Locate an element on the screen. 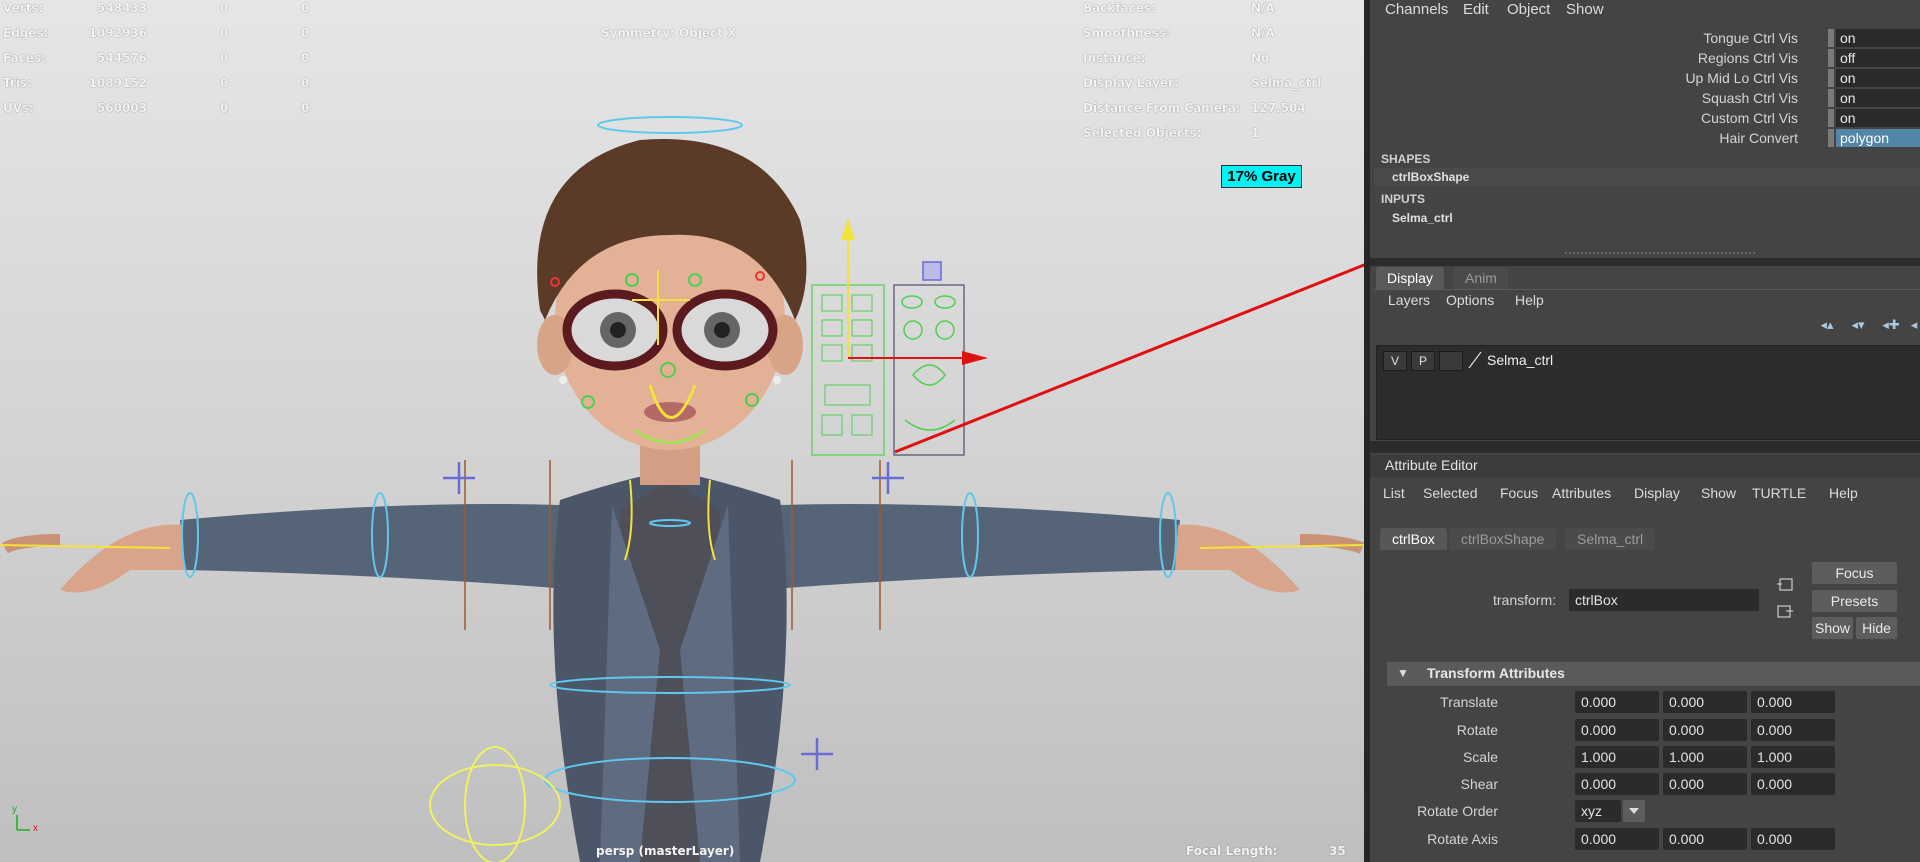 The width and height of the screenshot is (1920, 862). channel-row: Up Mid Lo Ctrl Vis on is located at coordinates (1645, 78).